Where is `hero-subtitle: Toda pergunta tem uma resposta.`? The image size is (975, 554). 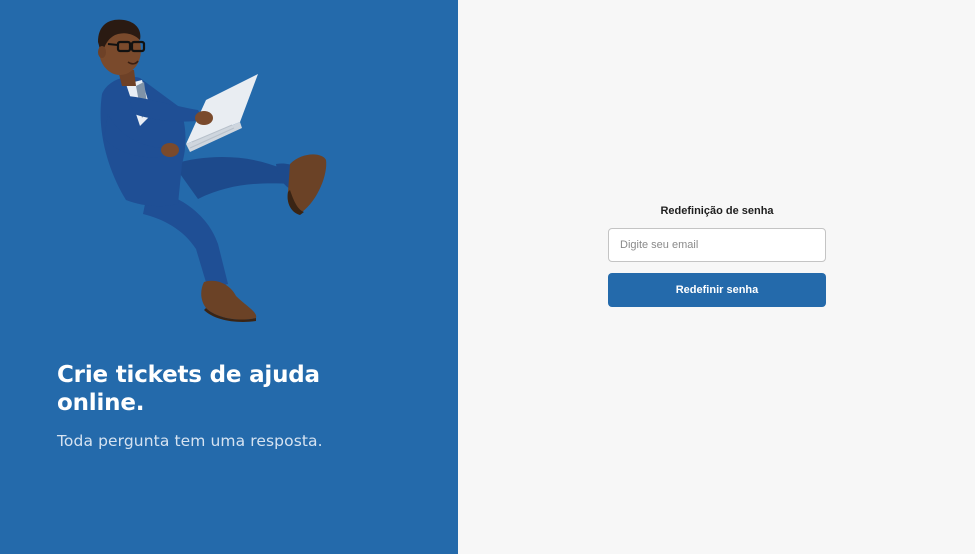 hero-subtitle: Toda pergunta tem uma resposta. is located at coordinates (190, 441).